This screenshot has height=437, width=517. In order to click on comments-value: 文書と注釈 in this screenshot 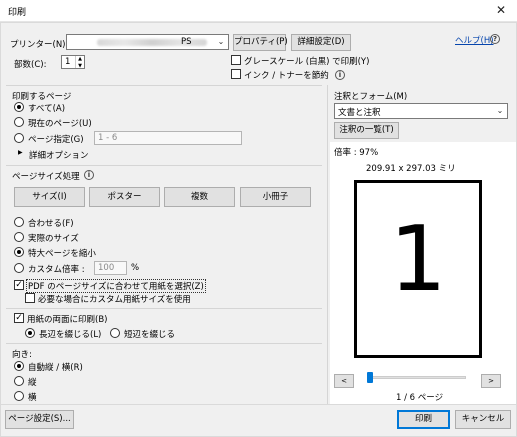, I will do `click(359, 113)`.